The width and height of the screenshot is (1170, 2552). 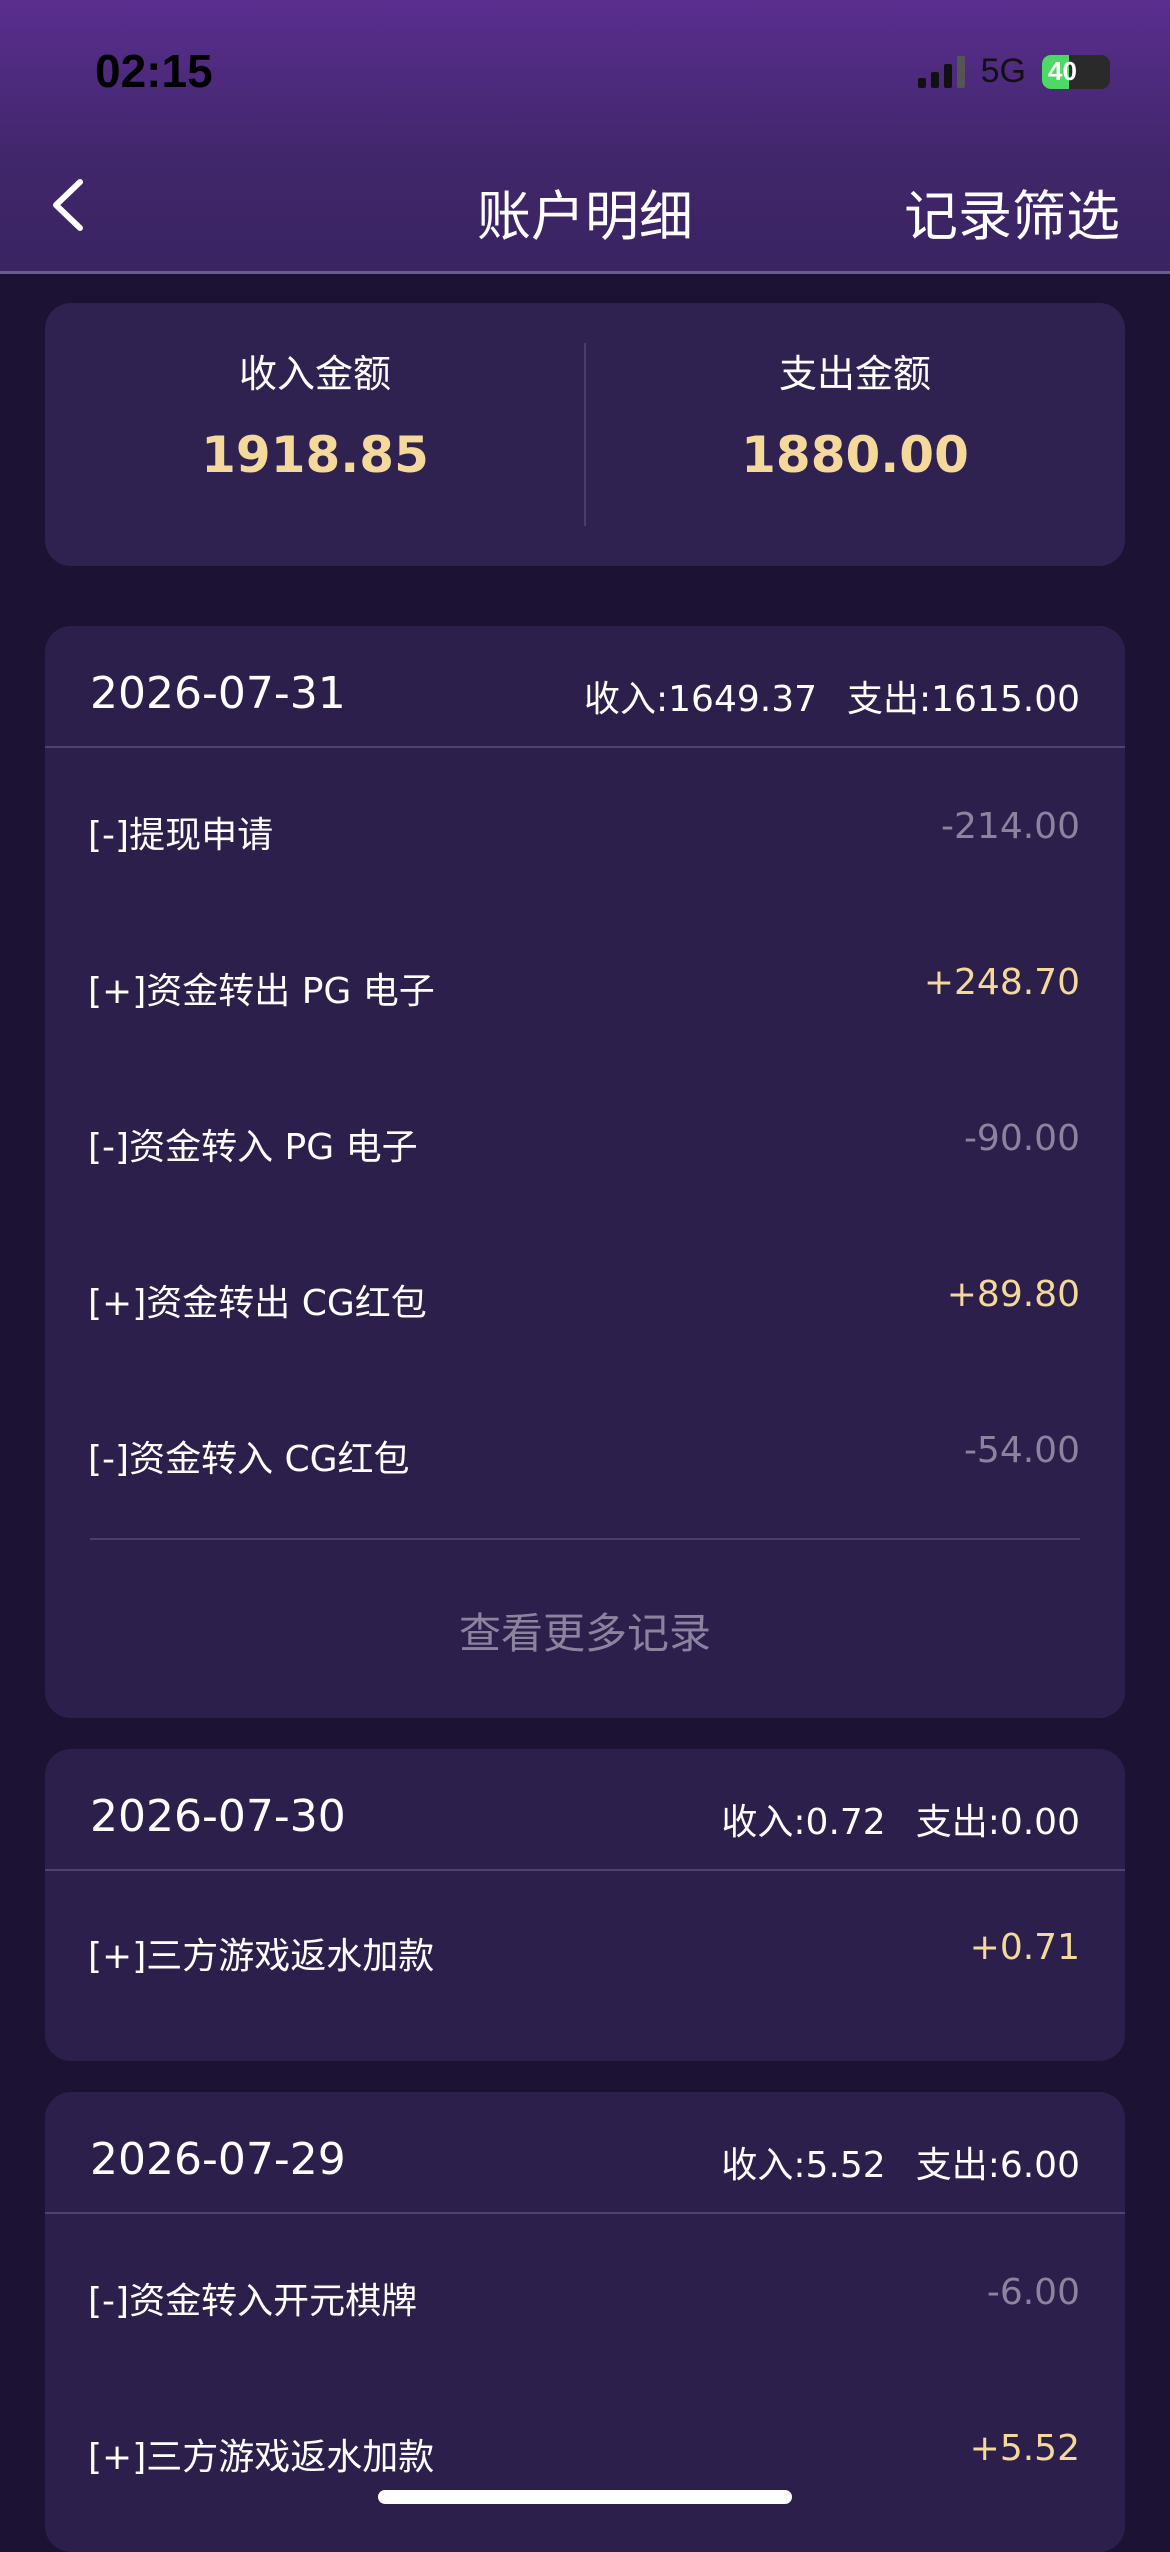 What do you see at coordinates (1003, 71) in the screenshot?
I see `network-label: 5G` at bounding box center [1003, 71].